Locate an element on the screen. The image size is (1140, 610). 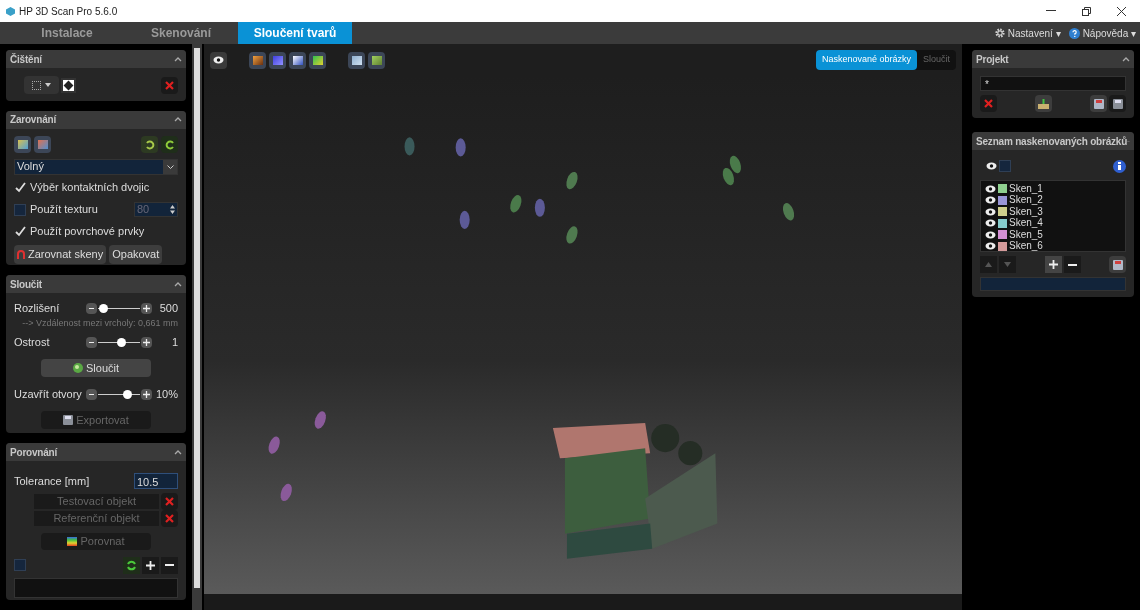
maximize-icon is located at coordinates (1086, 11).